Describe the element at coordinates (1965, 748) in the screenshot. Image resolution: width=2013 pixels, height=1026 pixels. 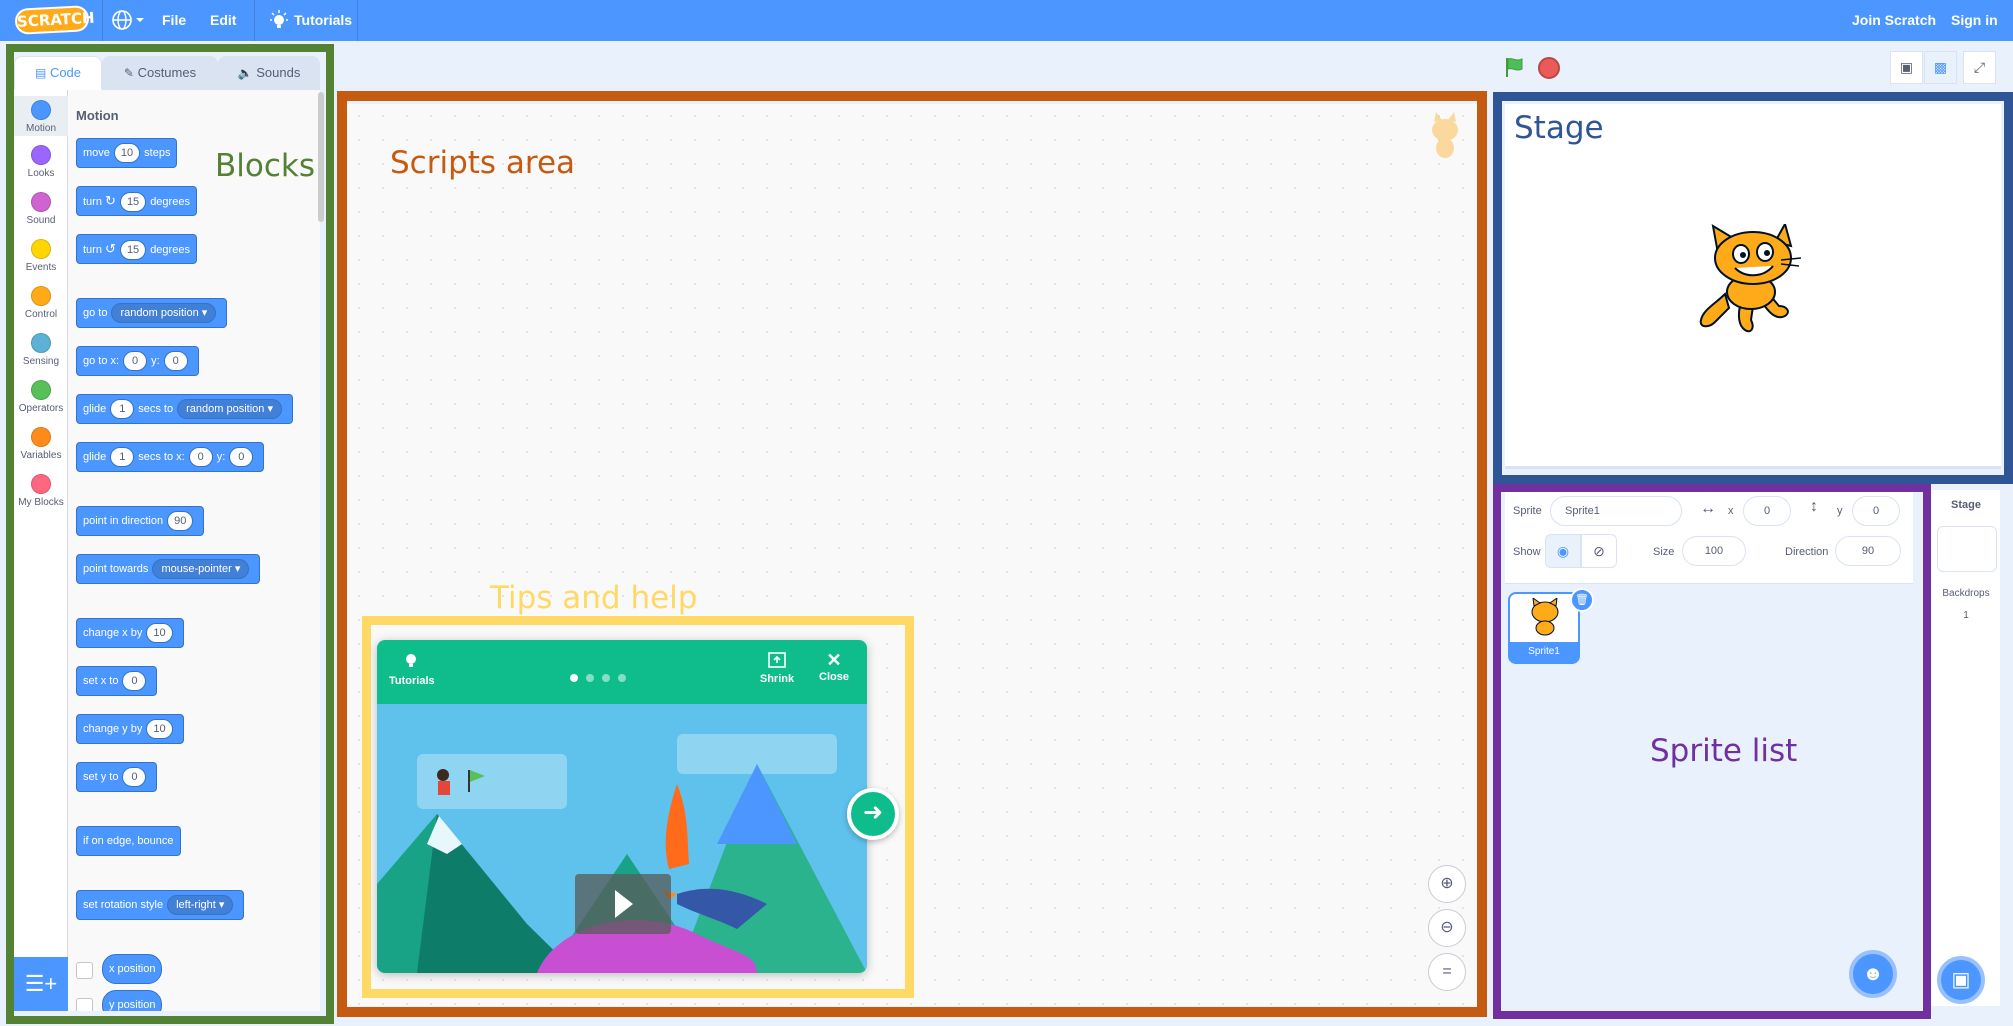
I see `stage-target-pane: Stage Backdrops 1 ▣` at that location.